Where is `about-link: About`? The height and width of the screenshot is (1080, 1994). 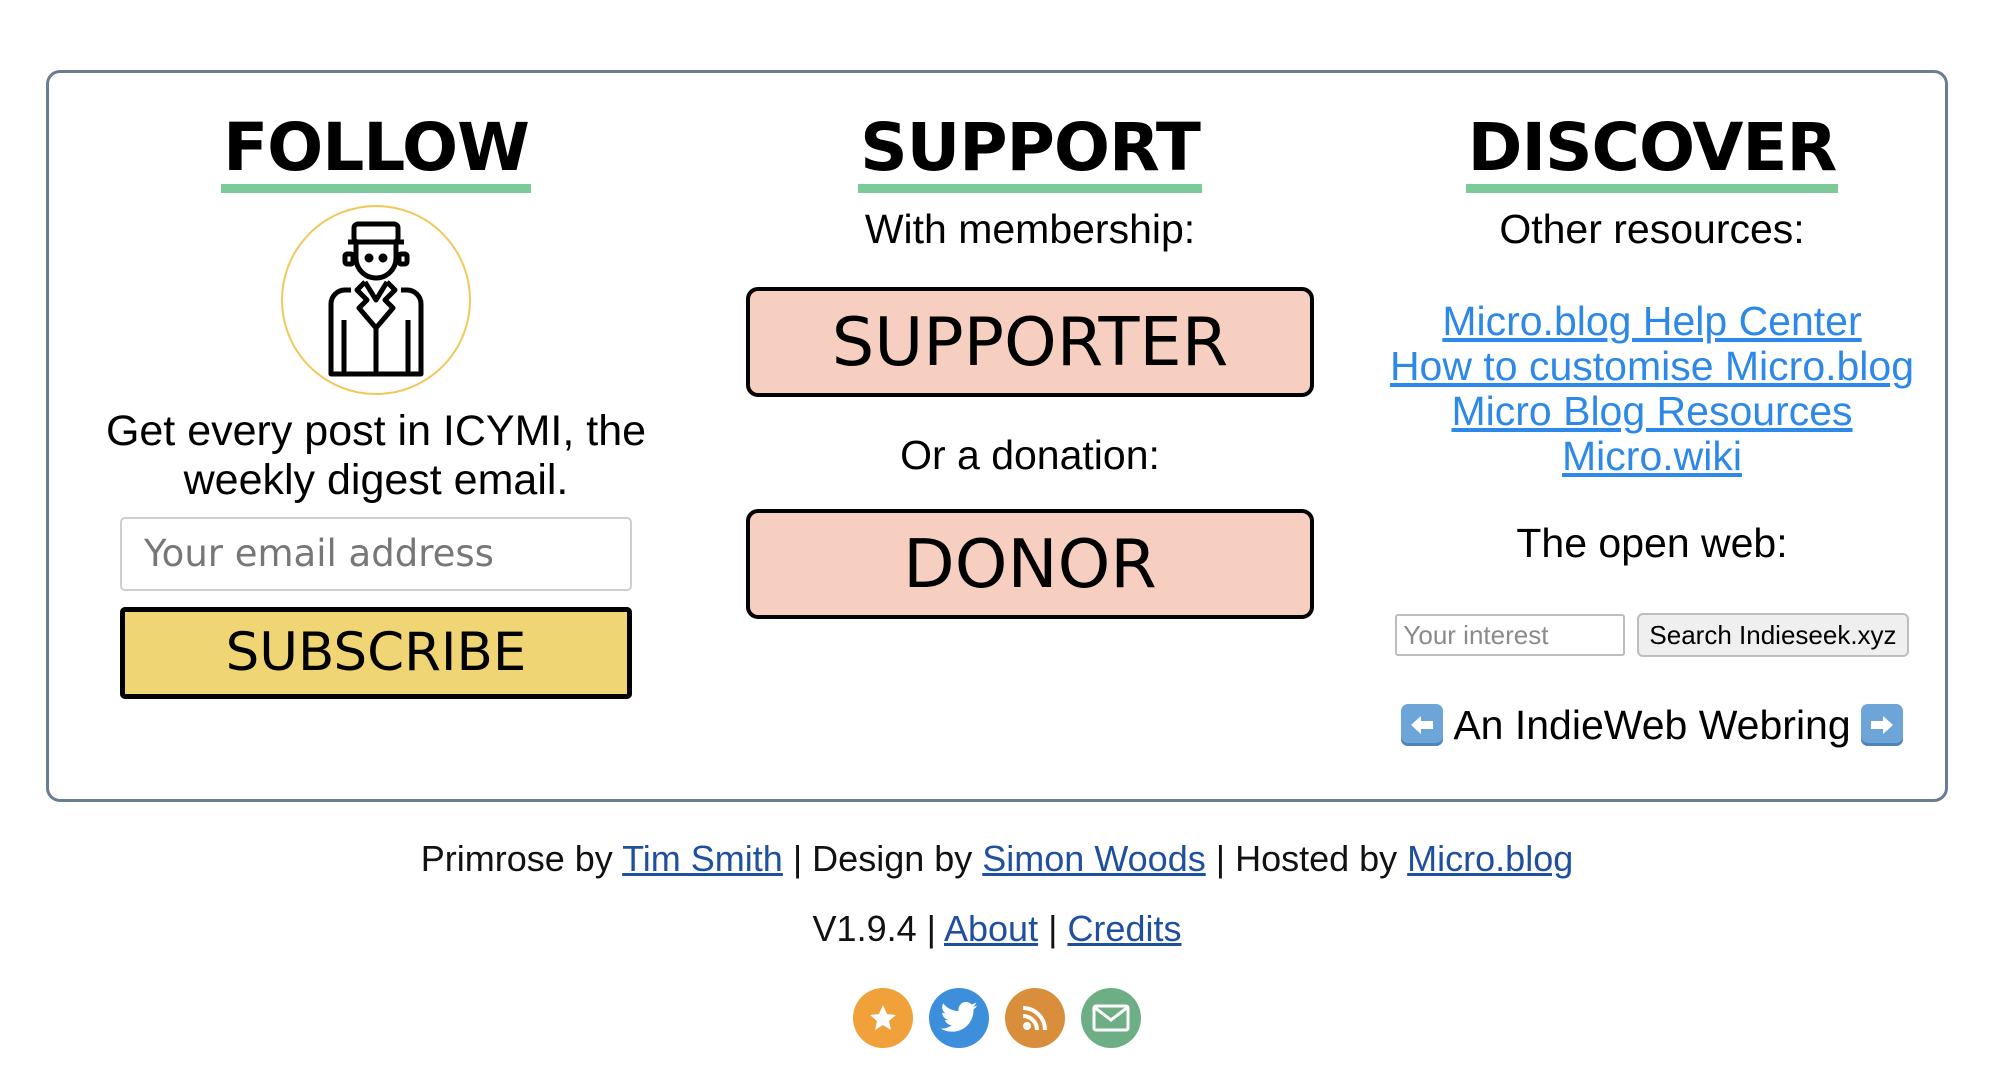
about-link: About is located at coordinates (991, 928).